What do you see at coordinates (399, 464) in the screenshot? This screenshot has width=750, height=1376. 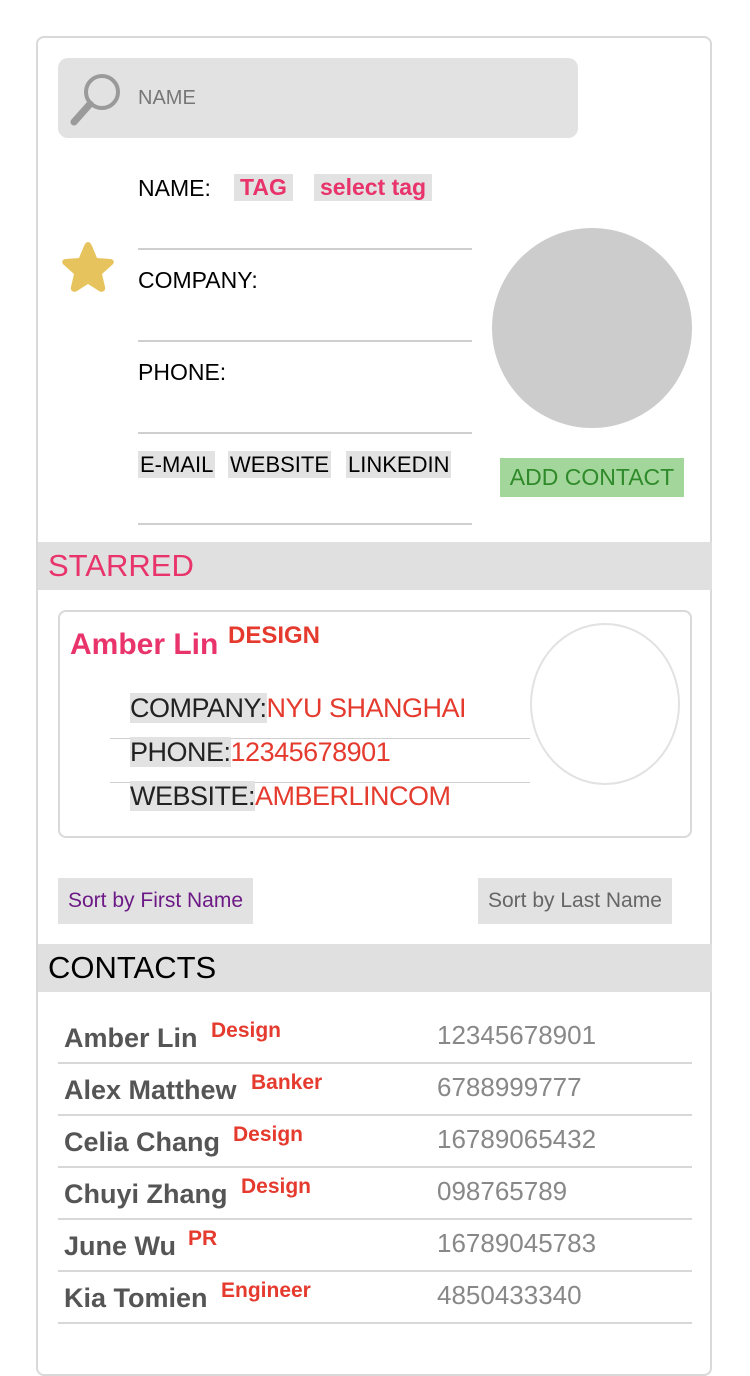 I see `linkedin-button: LINKEDIN` at bounding box center [399, 464].